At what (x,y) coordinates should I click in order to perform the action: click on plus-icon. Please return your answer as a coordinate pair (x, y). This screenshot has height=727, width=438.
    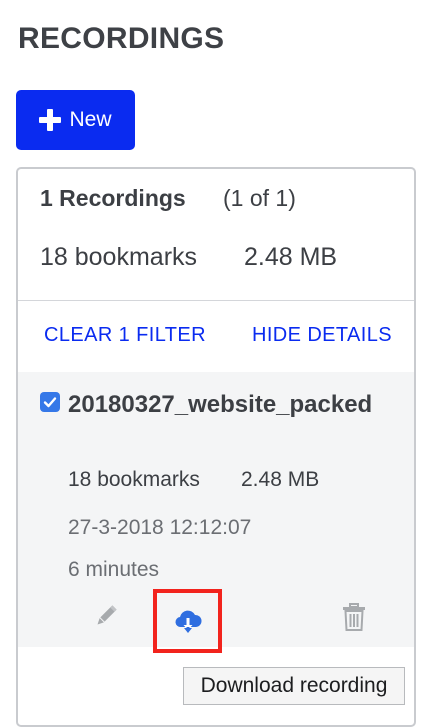
    Looking at the image, I should click on (50, 120).